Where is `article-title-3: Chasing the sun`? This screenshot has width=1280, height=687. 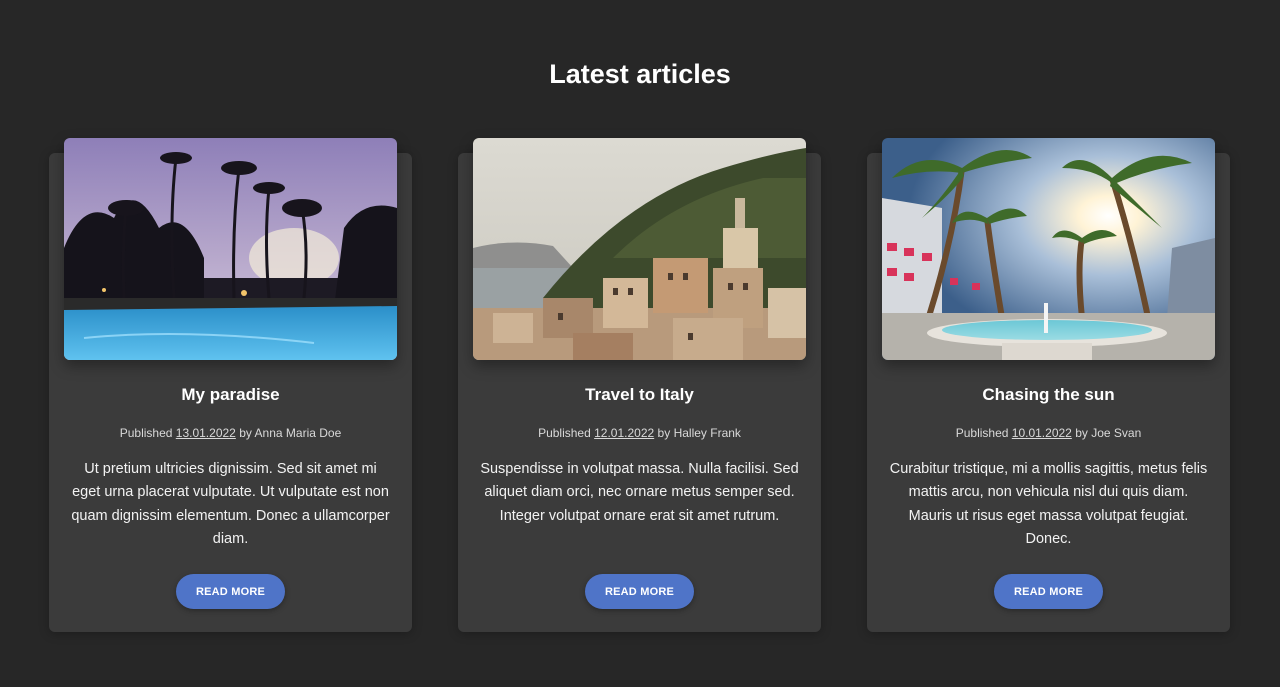 article-title-3: Chasing the sun is located at coordinates (1048, 394).